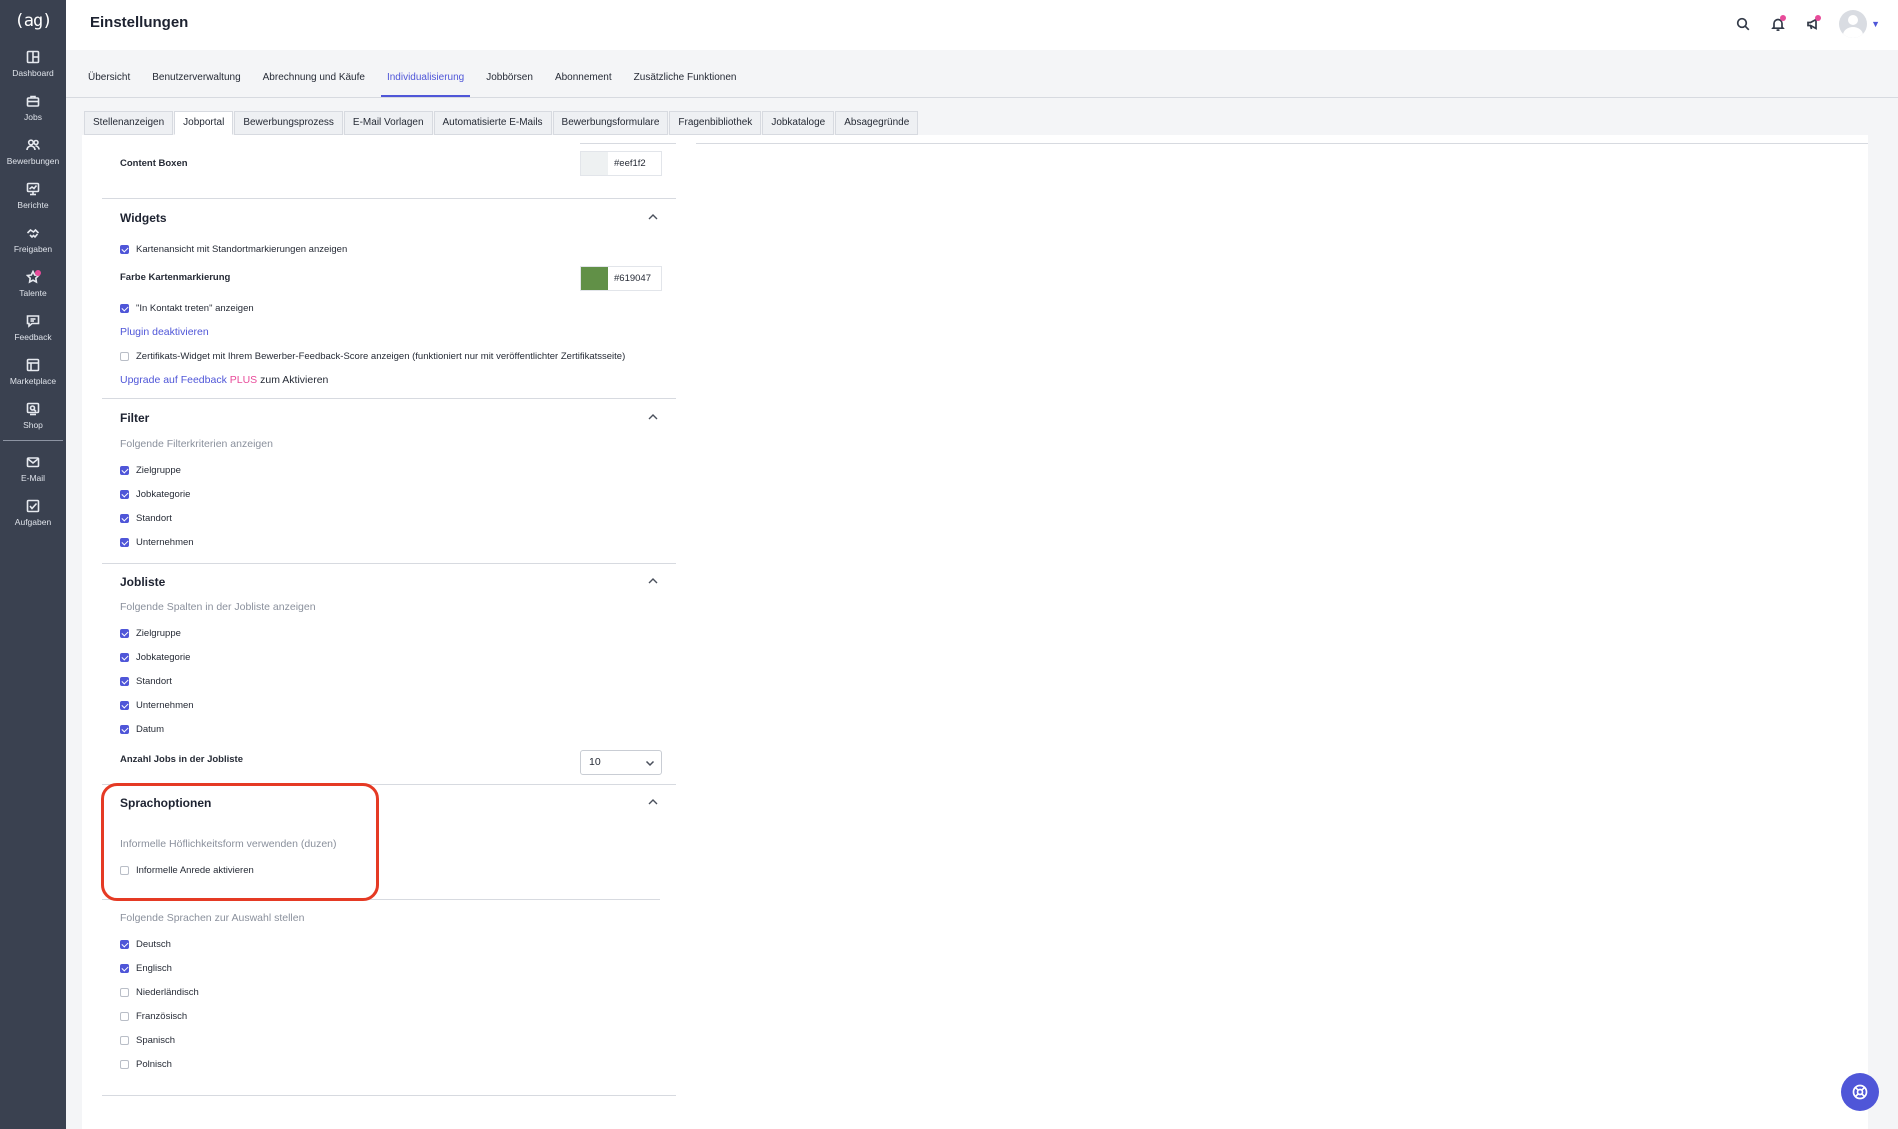 The height and width of the screenshot is (1129, 1898). Describe the element at coordinates (204, 123) in the screenshot. I see `subtab-jobportal: Jobportal` at that location.